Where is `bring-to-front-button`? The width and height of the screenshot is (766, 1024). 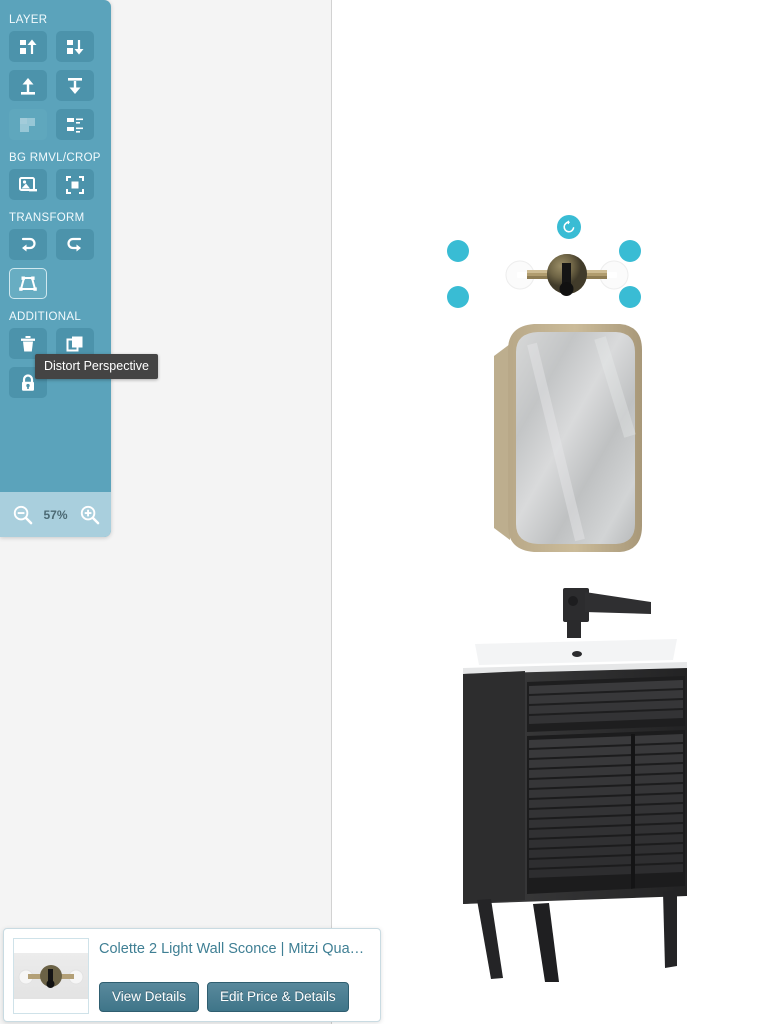 bring-to-front-button is located at coordinates (28, 85).